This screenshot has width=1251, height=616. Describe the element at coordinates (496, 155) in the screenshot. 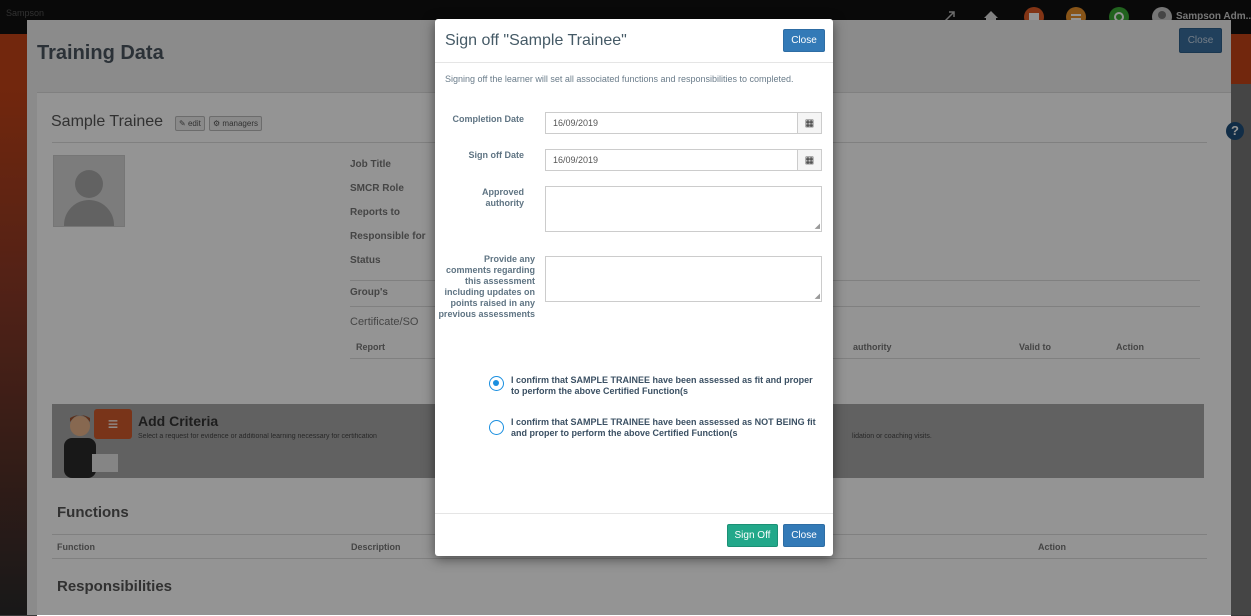

I see `signoff-date-label: Sign off Date` at that location.